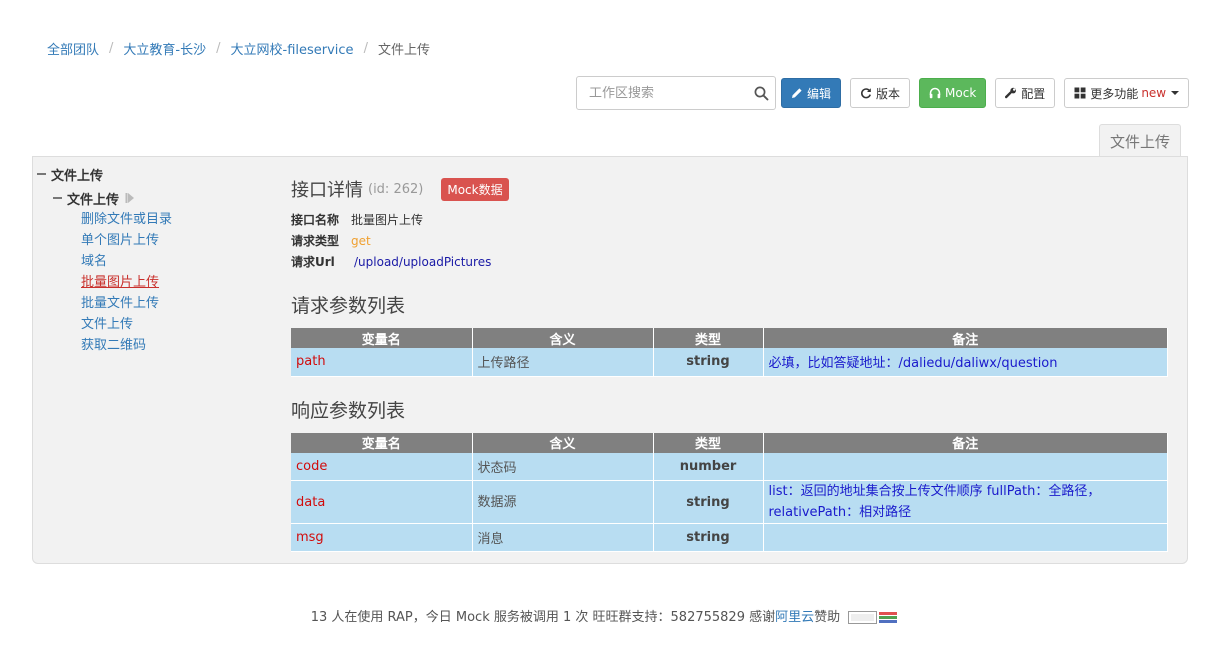 The height and width of the screenshot is (669, 1209). I want to click on breadcrumb-link-team: 大立教育-长沙, so click(164, 48).